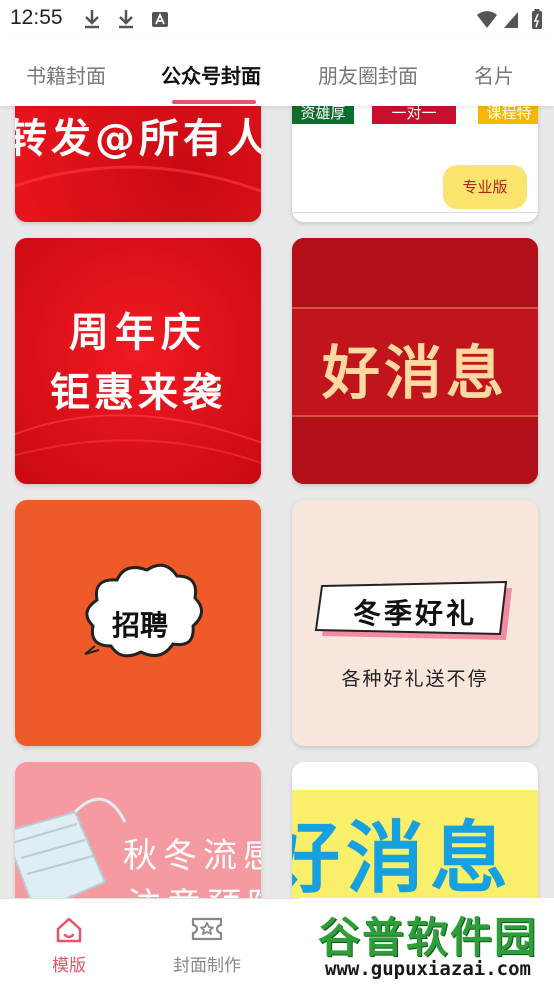 This screenshot has height=985, width=554. What do you see at coordinates (214, 102) in the screenshot?
I see `active-tab-indicator` at bounding box center [214, 102].